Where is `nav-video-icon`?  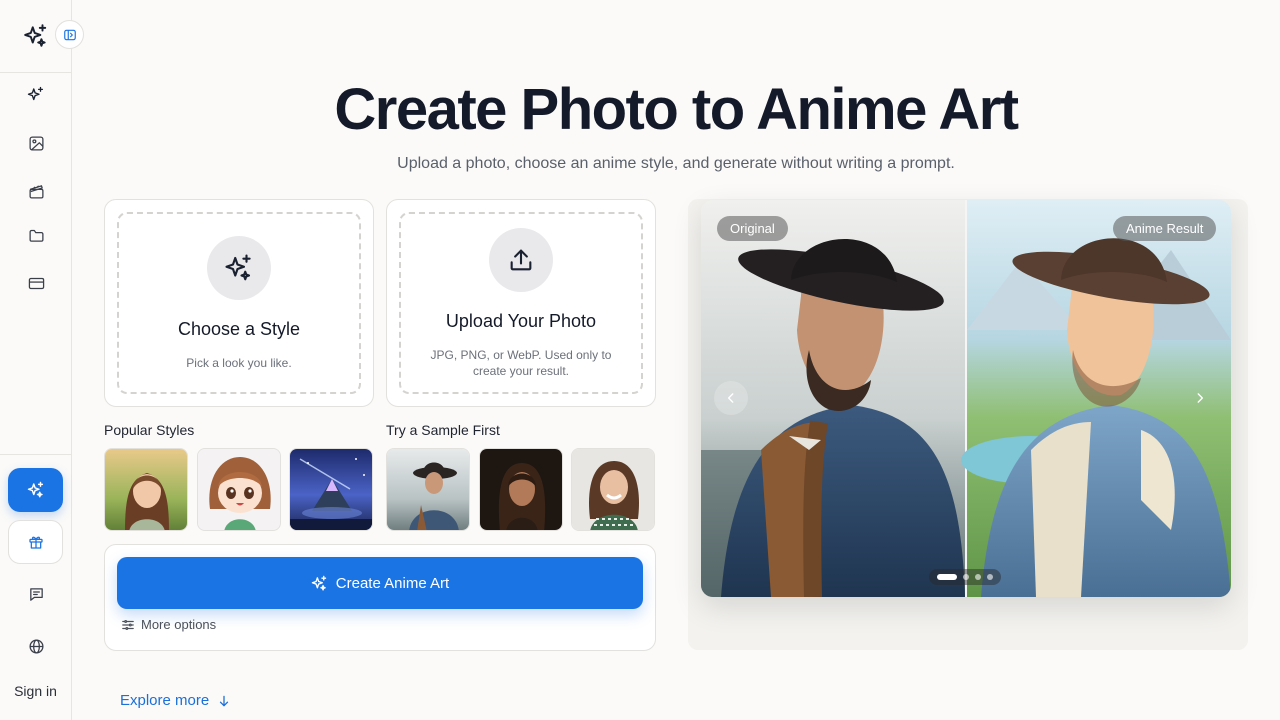 nav-video-icon is located at coordinates (36, 191).